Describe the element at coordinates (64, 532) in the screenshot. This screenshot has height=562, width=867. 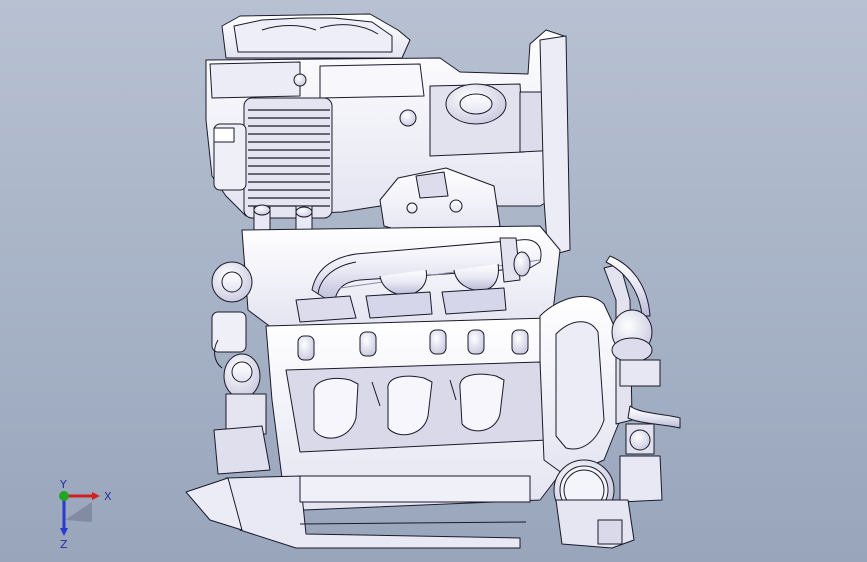
I see `z-arrow-icon` at that location.